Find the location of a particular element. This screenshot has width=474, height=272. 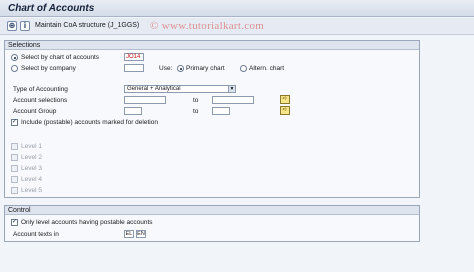

account-group-from is located at coordinates (133, 111).